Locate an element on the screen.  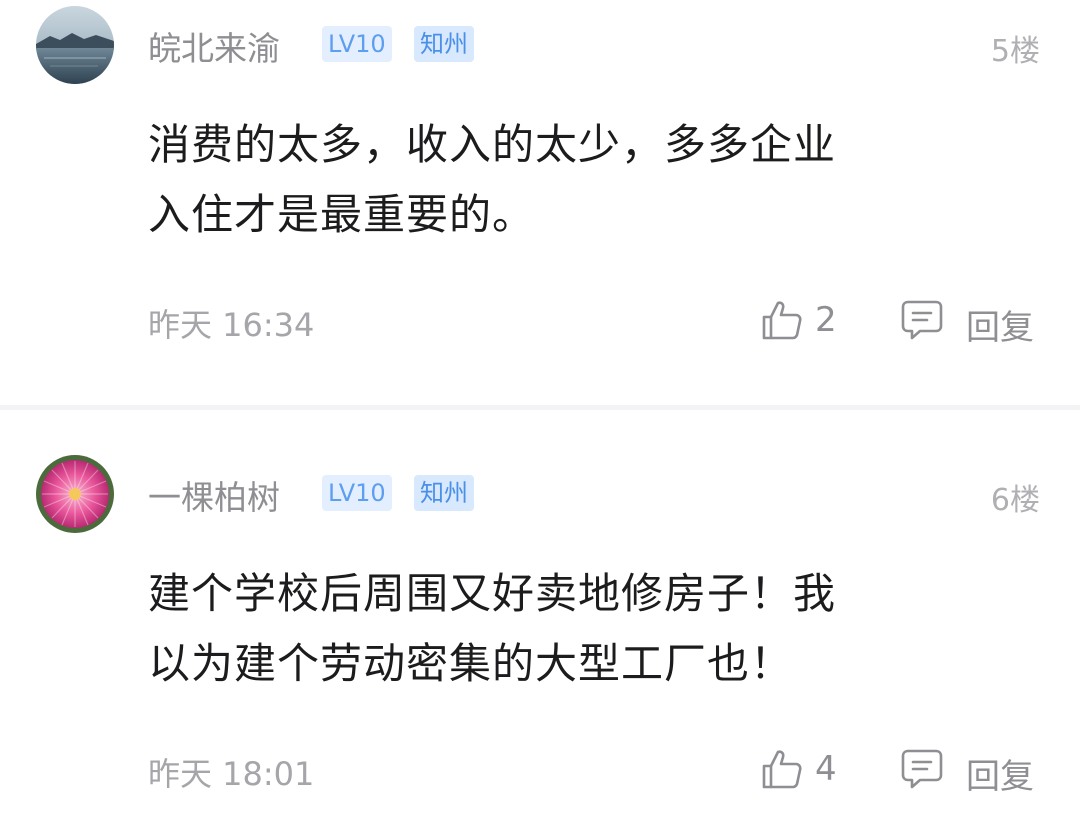
floor-number: 5楼 is located at coordinates (1015, 51).